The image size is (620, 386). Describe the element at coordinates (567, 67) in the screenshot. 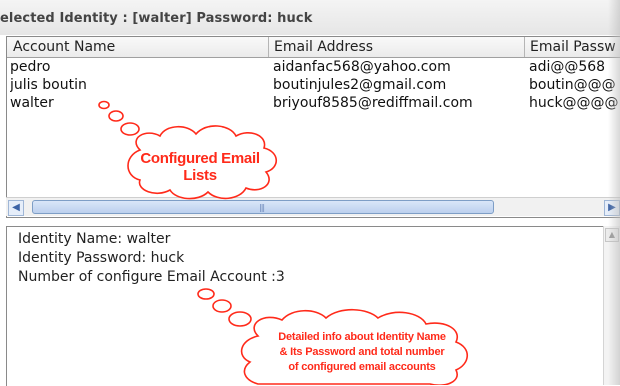

I see `email-password-cell: adi@@568` at that location.